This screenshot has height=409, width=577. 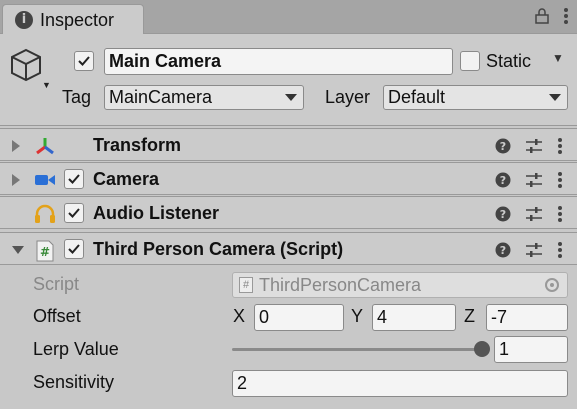 What do you see at coordinates (56, 284) in the screenshot?
I see `script-label: Script` at bounding box center [56, 284].